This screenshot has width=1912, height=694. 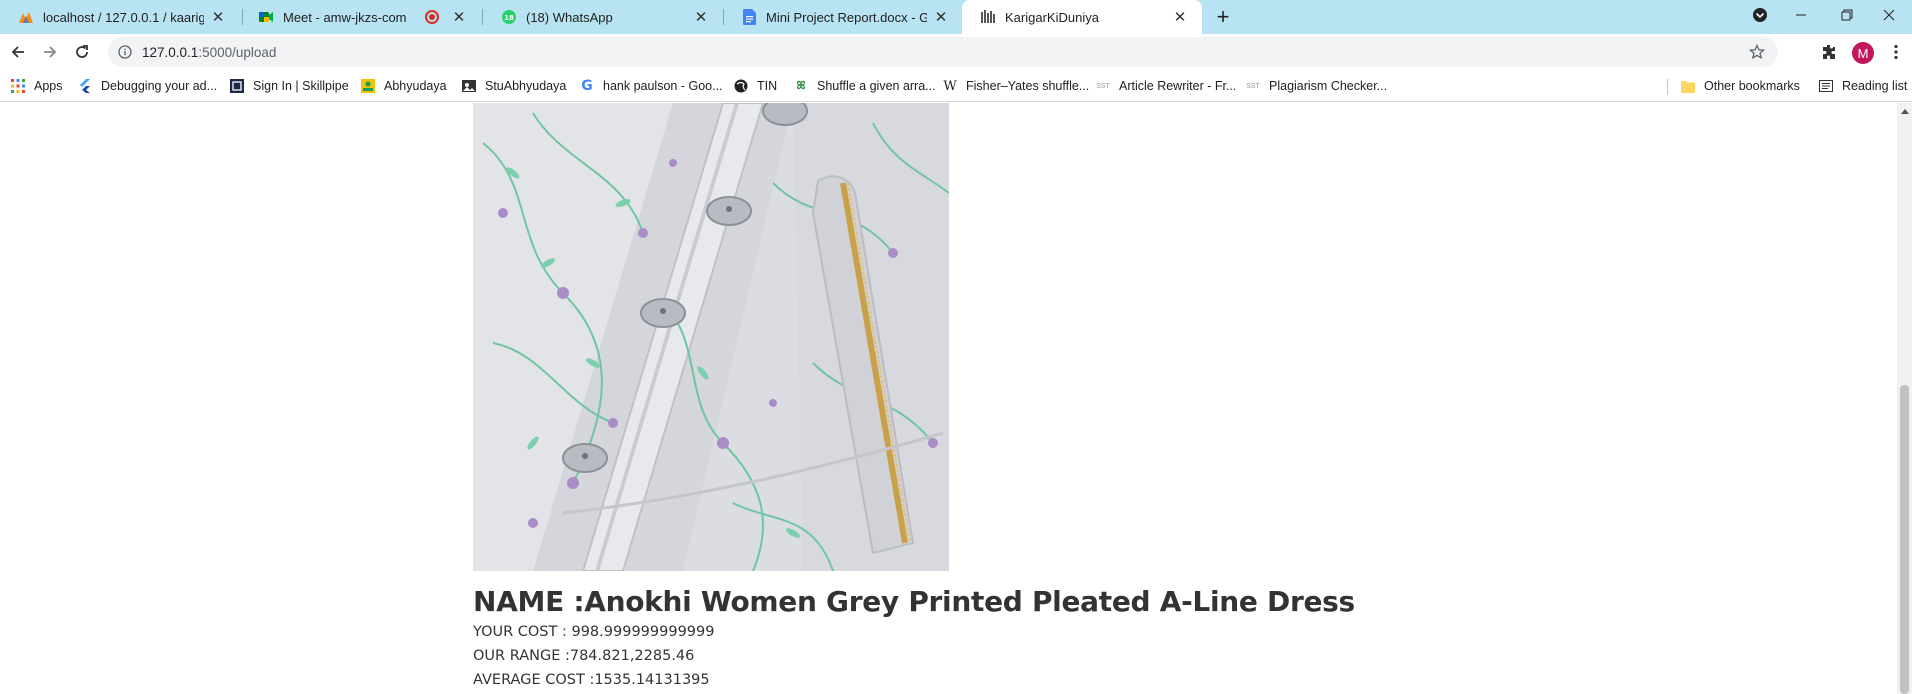 I want to click on tab-meet: Meet - amw-jkzs-com ✕, so click(x=361, y=17).